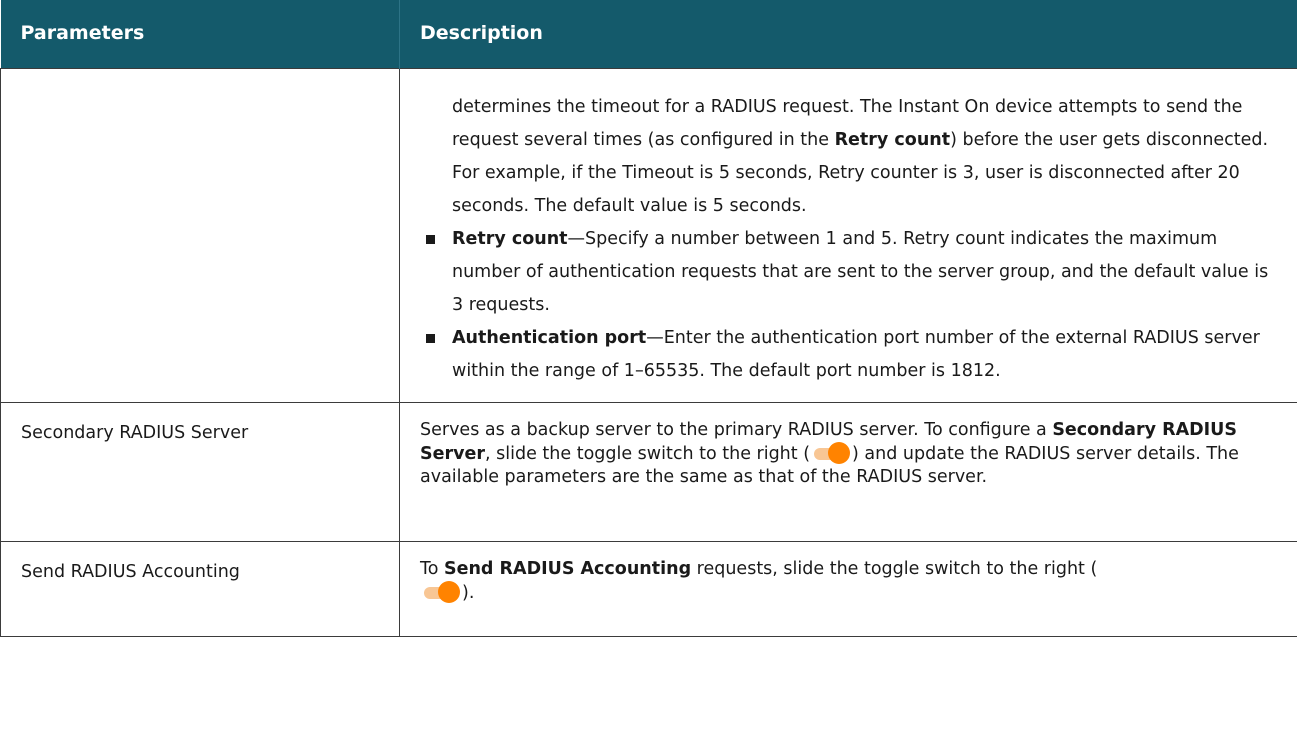 The image size is (1297, 740). What do you see at coordinates (848, 34) in the screenshot?
I see `header-description: Description` at bounding box center [848, 34].